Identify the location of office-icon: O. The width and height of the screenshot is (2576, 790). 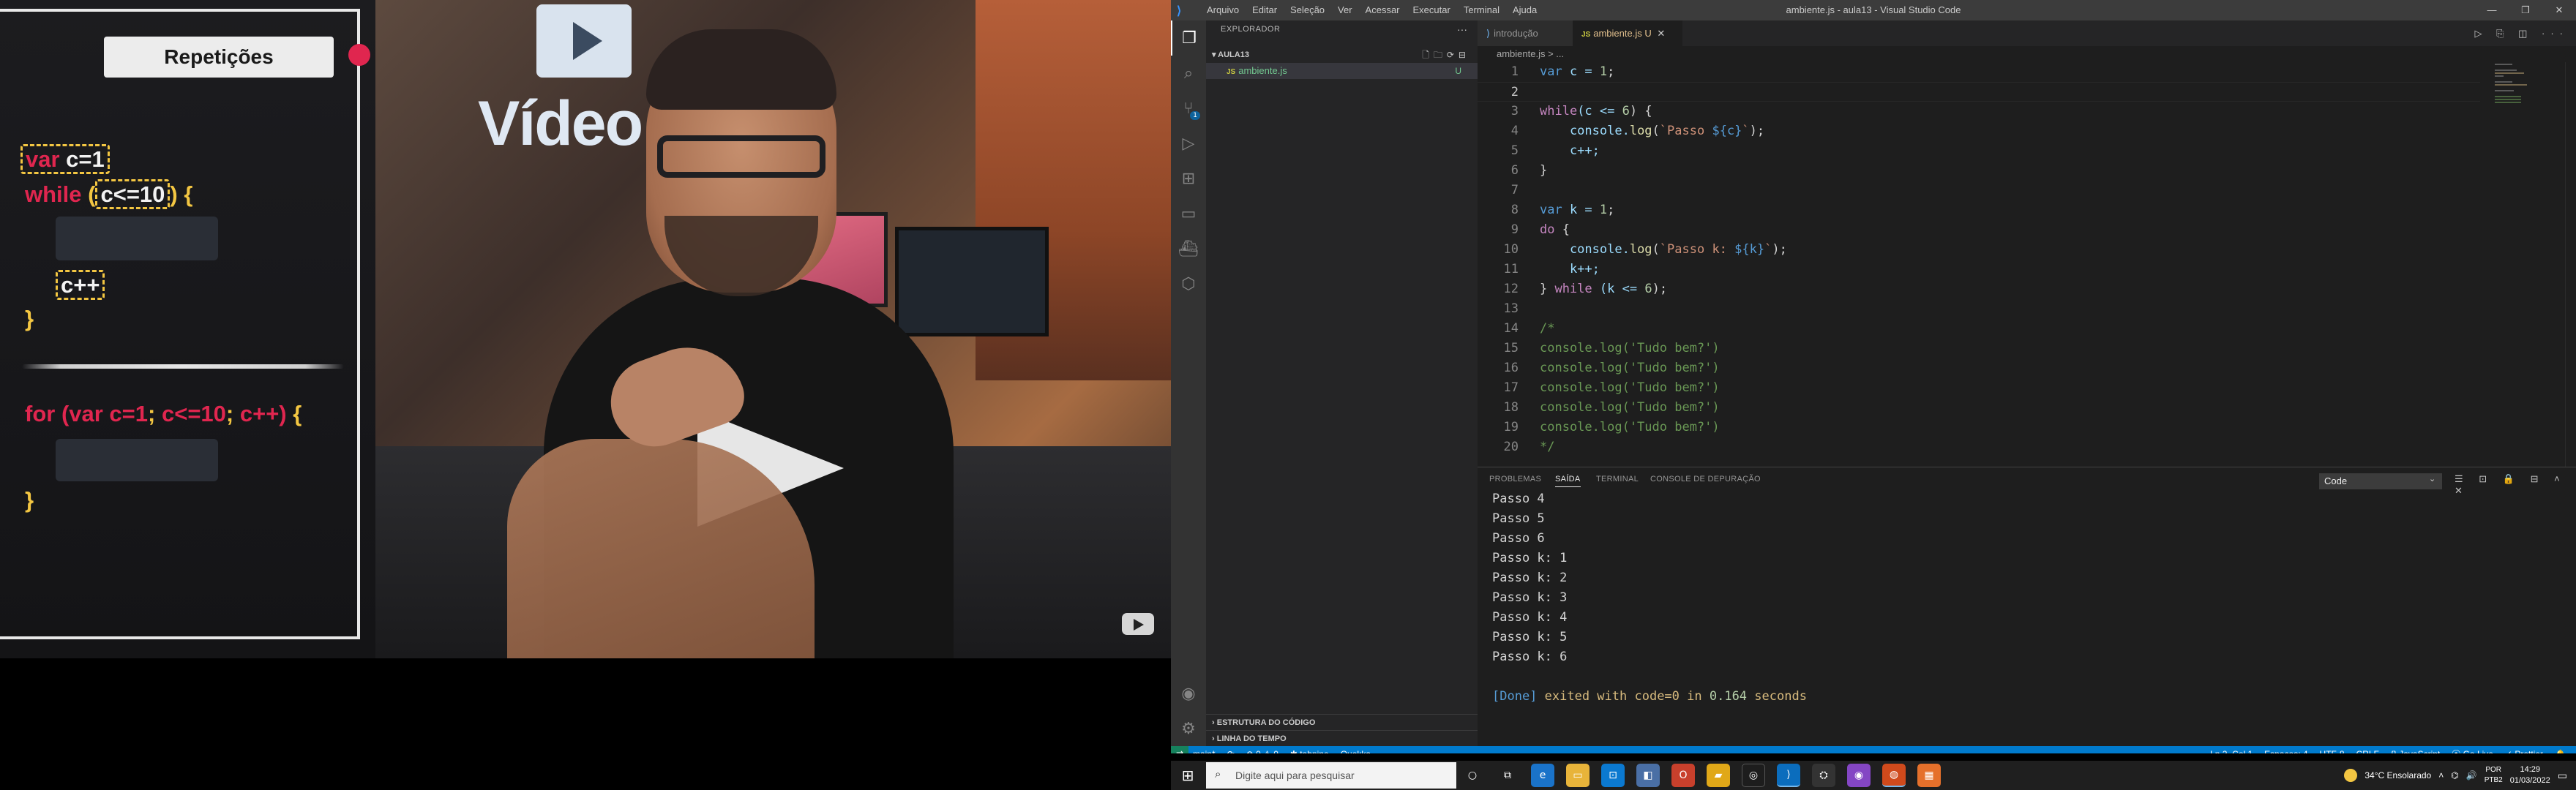
(1683, 775).